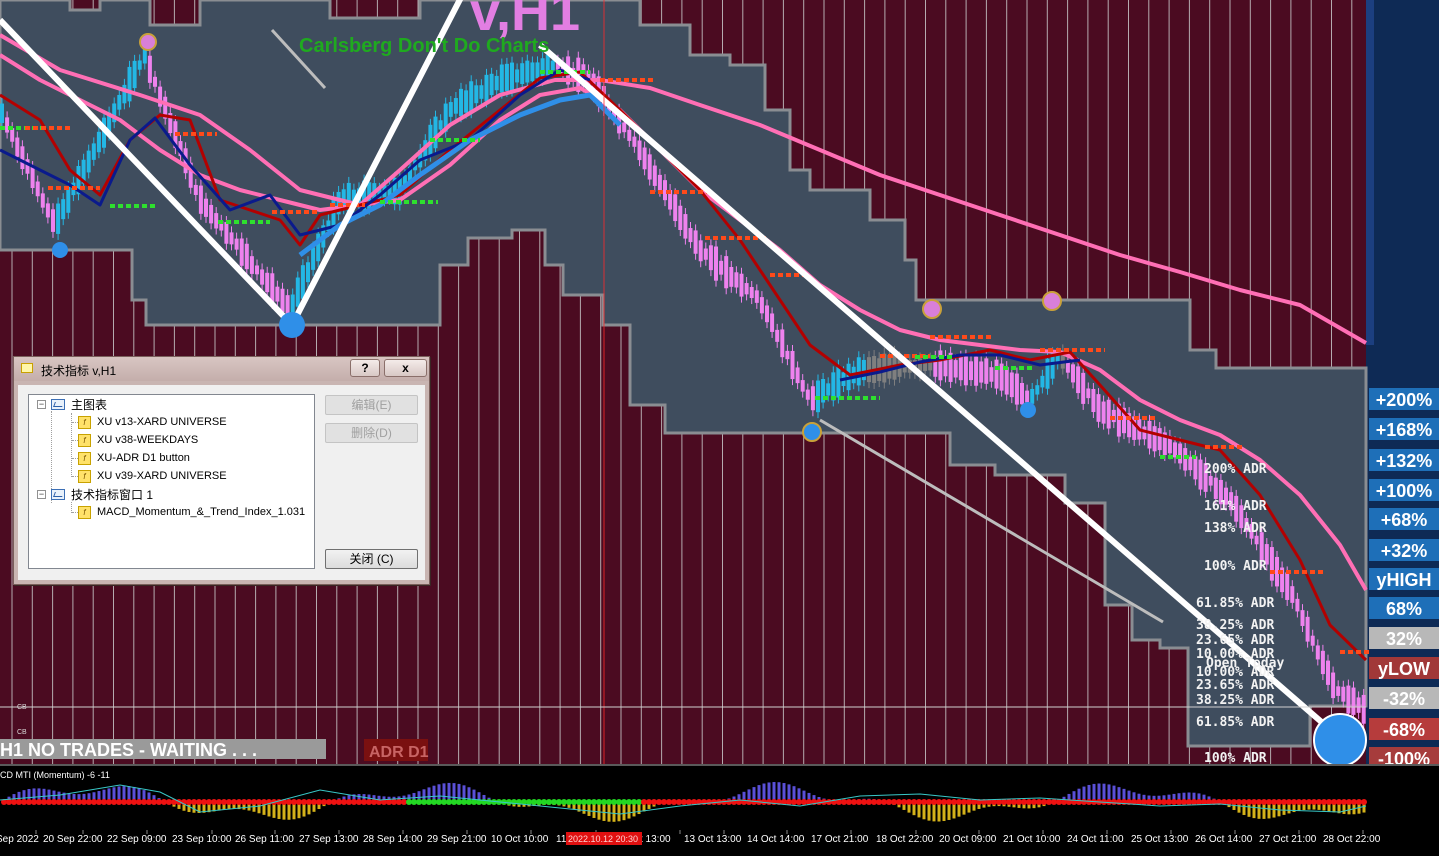 This screenshot has width=1439, height=856. Describe the element at coordinates (1235, 528) in the screenshot. I see `adr-level-label: 138% ADR` at that location.